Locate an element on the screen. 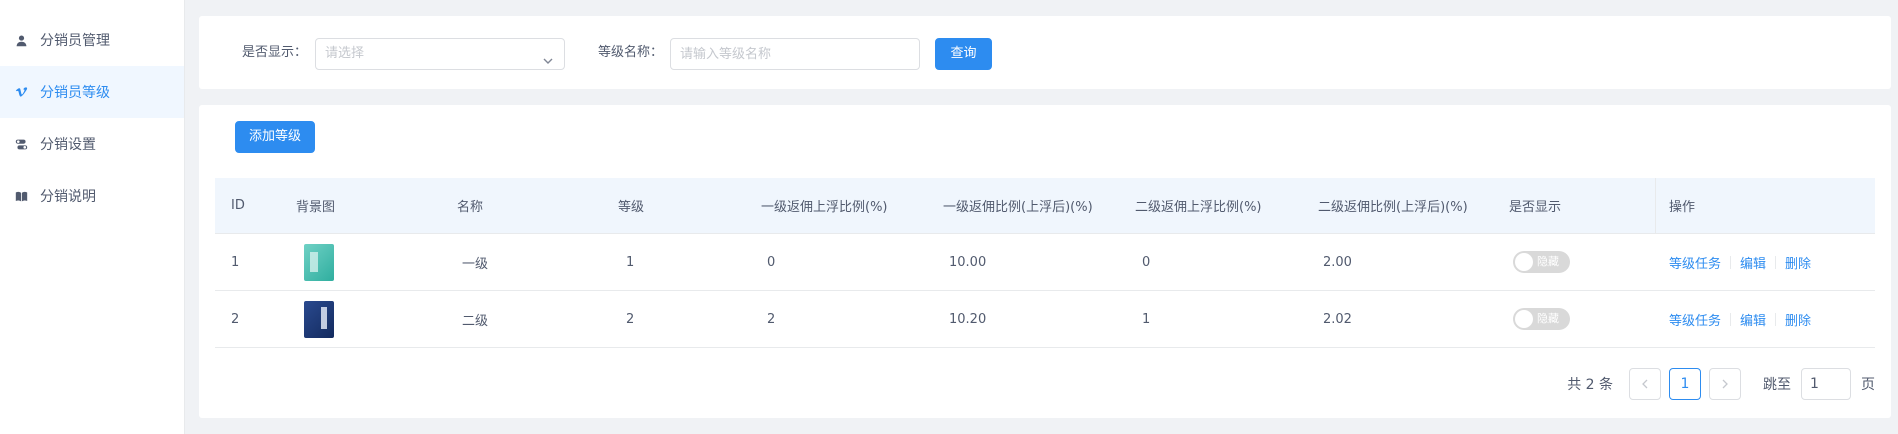  cell-name: 一级 is located at coordinates (475, 264).